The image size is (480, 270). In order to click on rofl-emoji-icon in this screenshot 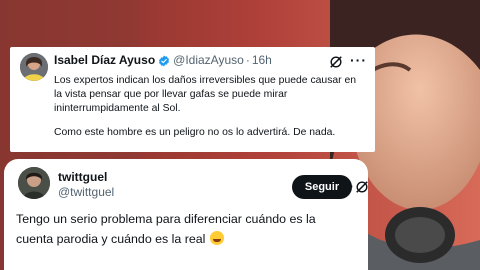, I will do `click(216, 238)`.